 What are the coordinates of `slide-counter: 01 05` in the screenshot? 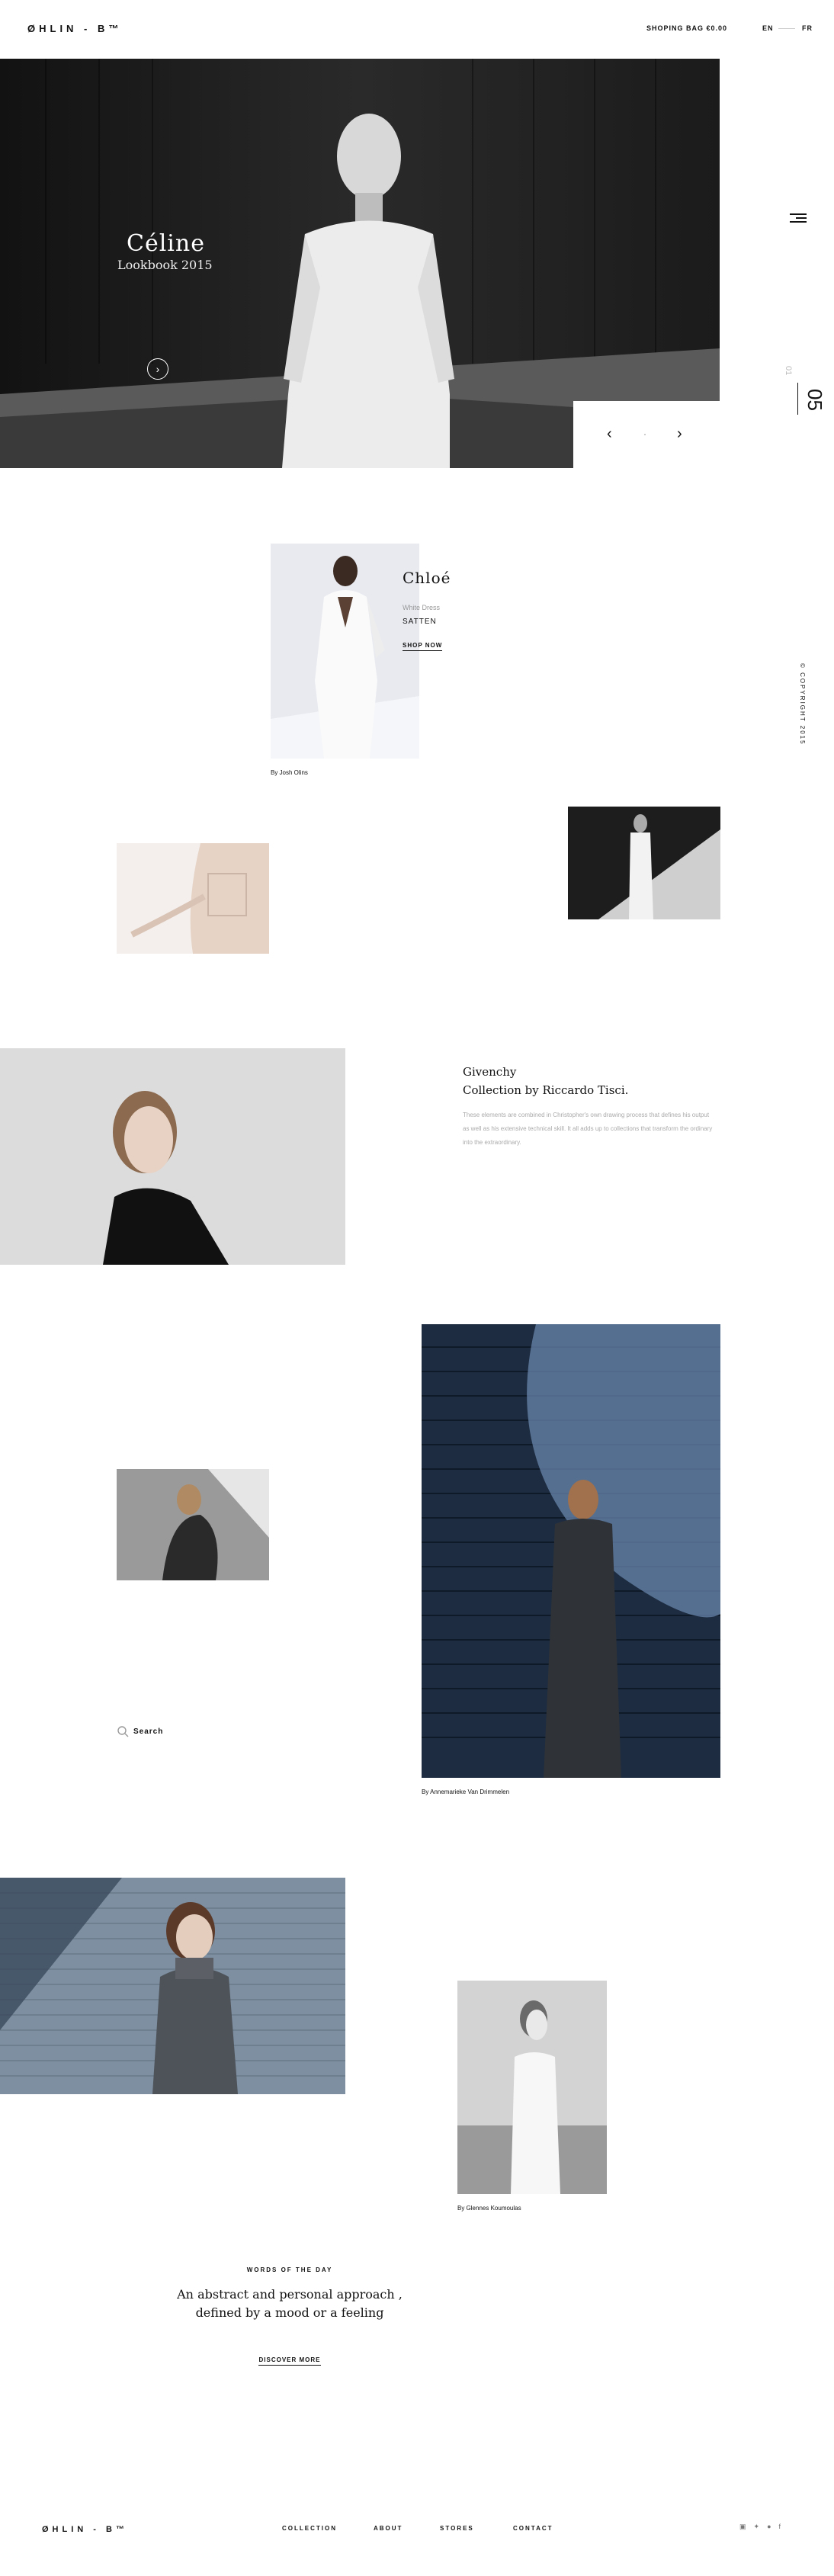 It's located at (801, 395).